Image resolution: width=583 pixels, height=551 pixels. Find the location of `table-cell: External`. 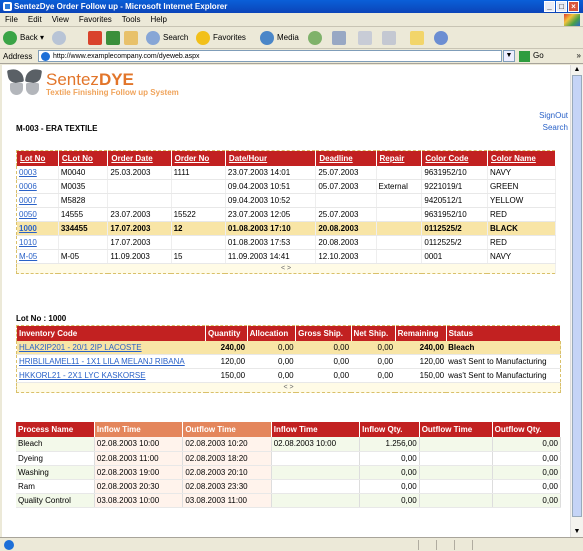

table-cell: External is located at coordinates (399, 186).